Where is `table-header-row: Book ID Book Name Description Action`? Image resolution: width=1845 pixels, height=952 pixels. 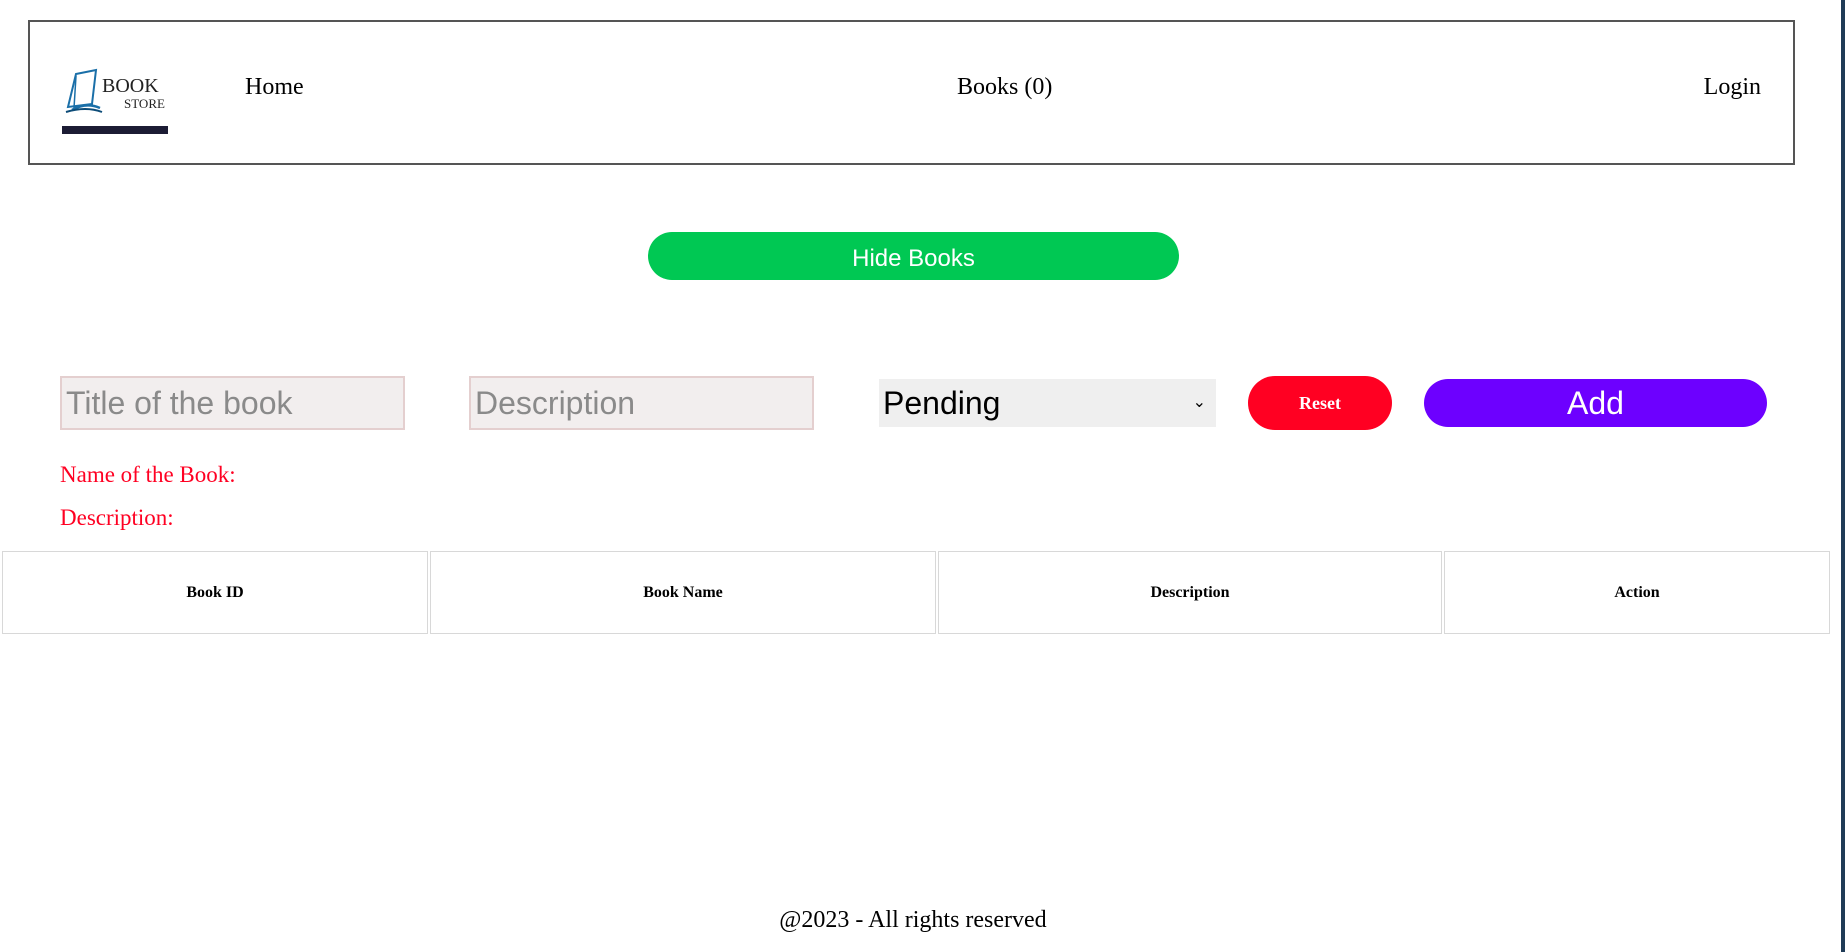
table-header-row: Book ID Book Name Description Action is located at coordinates (916, 592).